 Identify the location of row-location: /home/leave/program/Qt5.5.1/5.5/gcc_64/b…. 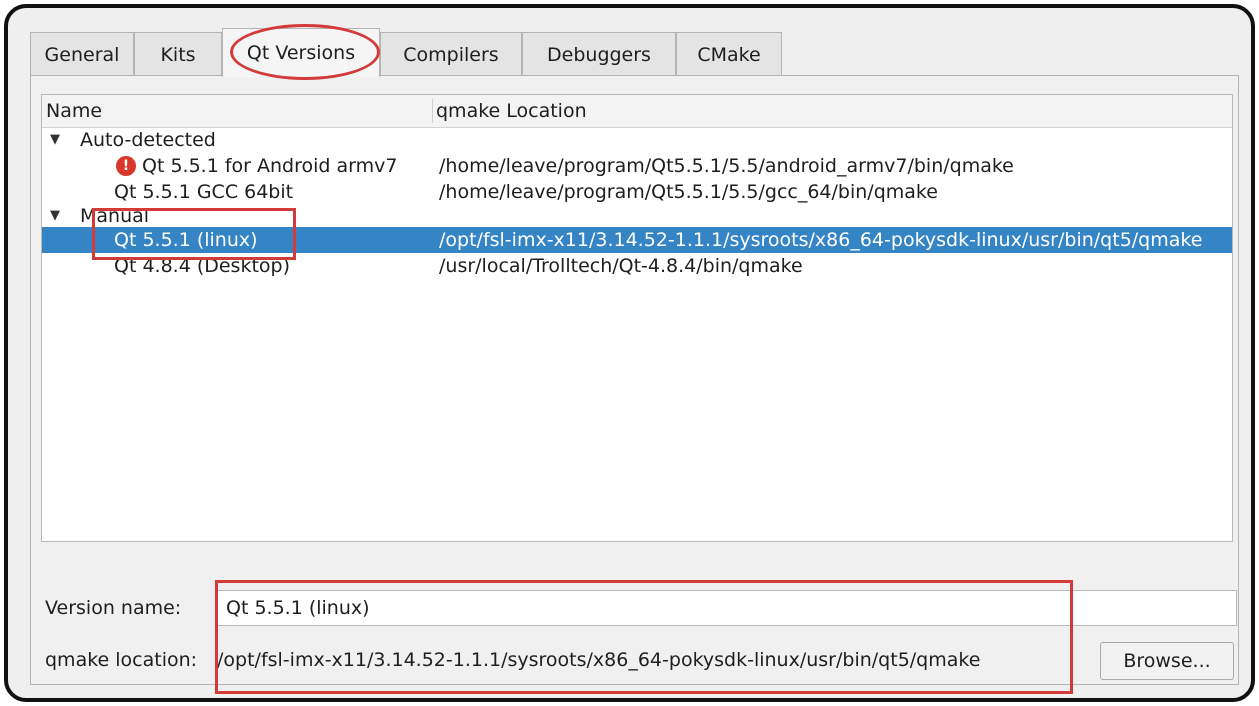
(688, 192).